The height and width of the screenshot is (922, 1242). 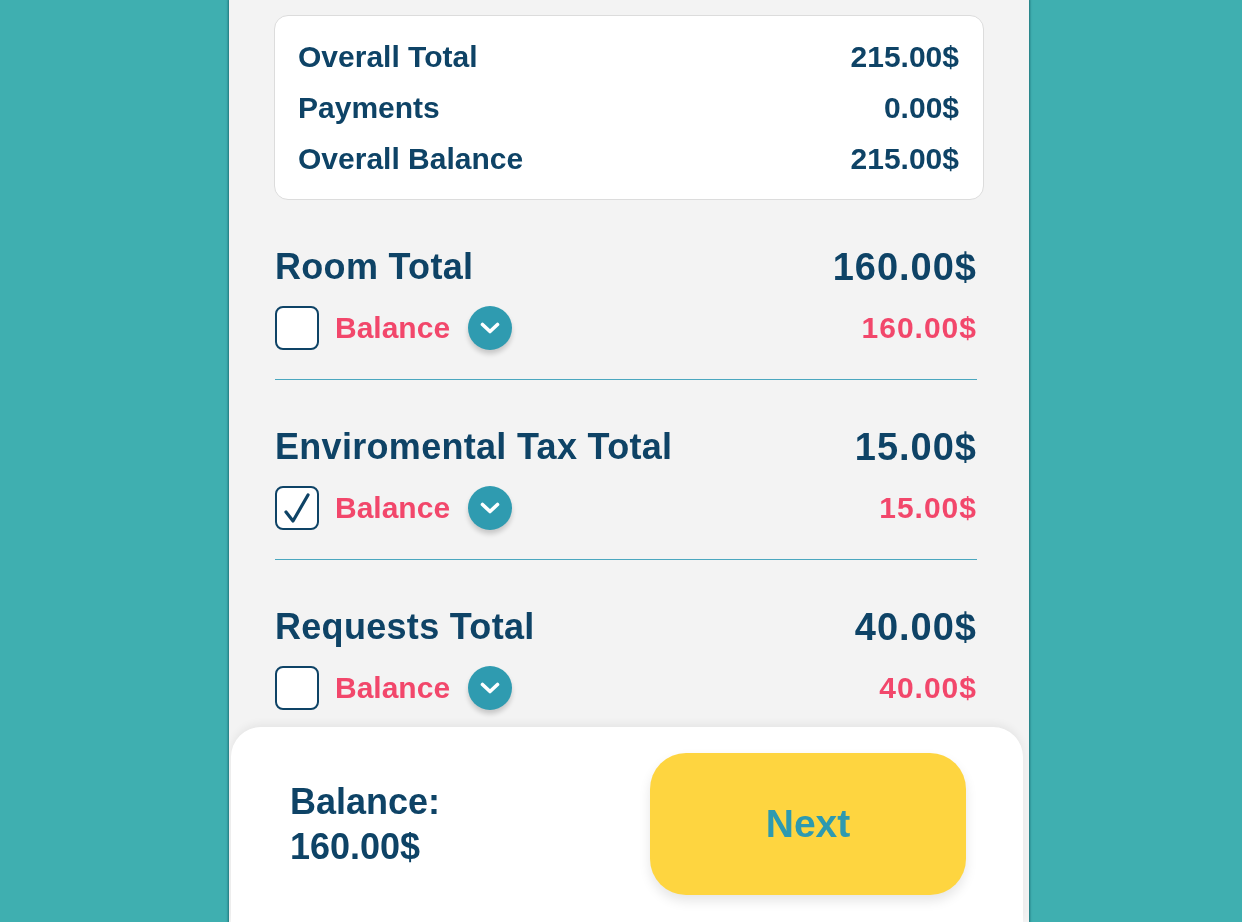 What do you see at coordinates (374, 267) in the screenshot?
I see `section-title: Room Total` at bounding box center [374, 267].